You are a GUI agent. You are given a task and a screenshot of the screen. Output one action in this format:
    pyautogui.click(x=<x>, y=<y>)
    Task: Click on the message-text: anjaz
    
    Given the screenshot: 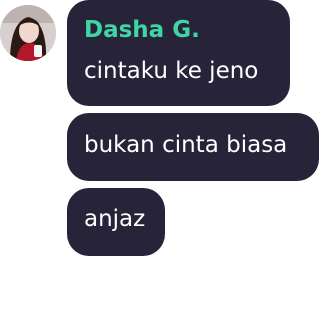 What is the action you would take?
    pyautogui.click(x=115, y=219)
    